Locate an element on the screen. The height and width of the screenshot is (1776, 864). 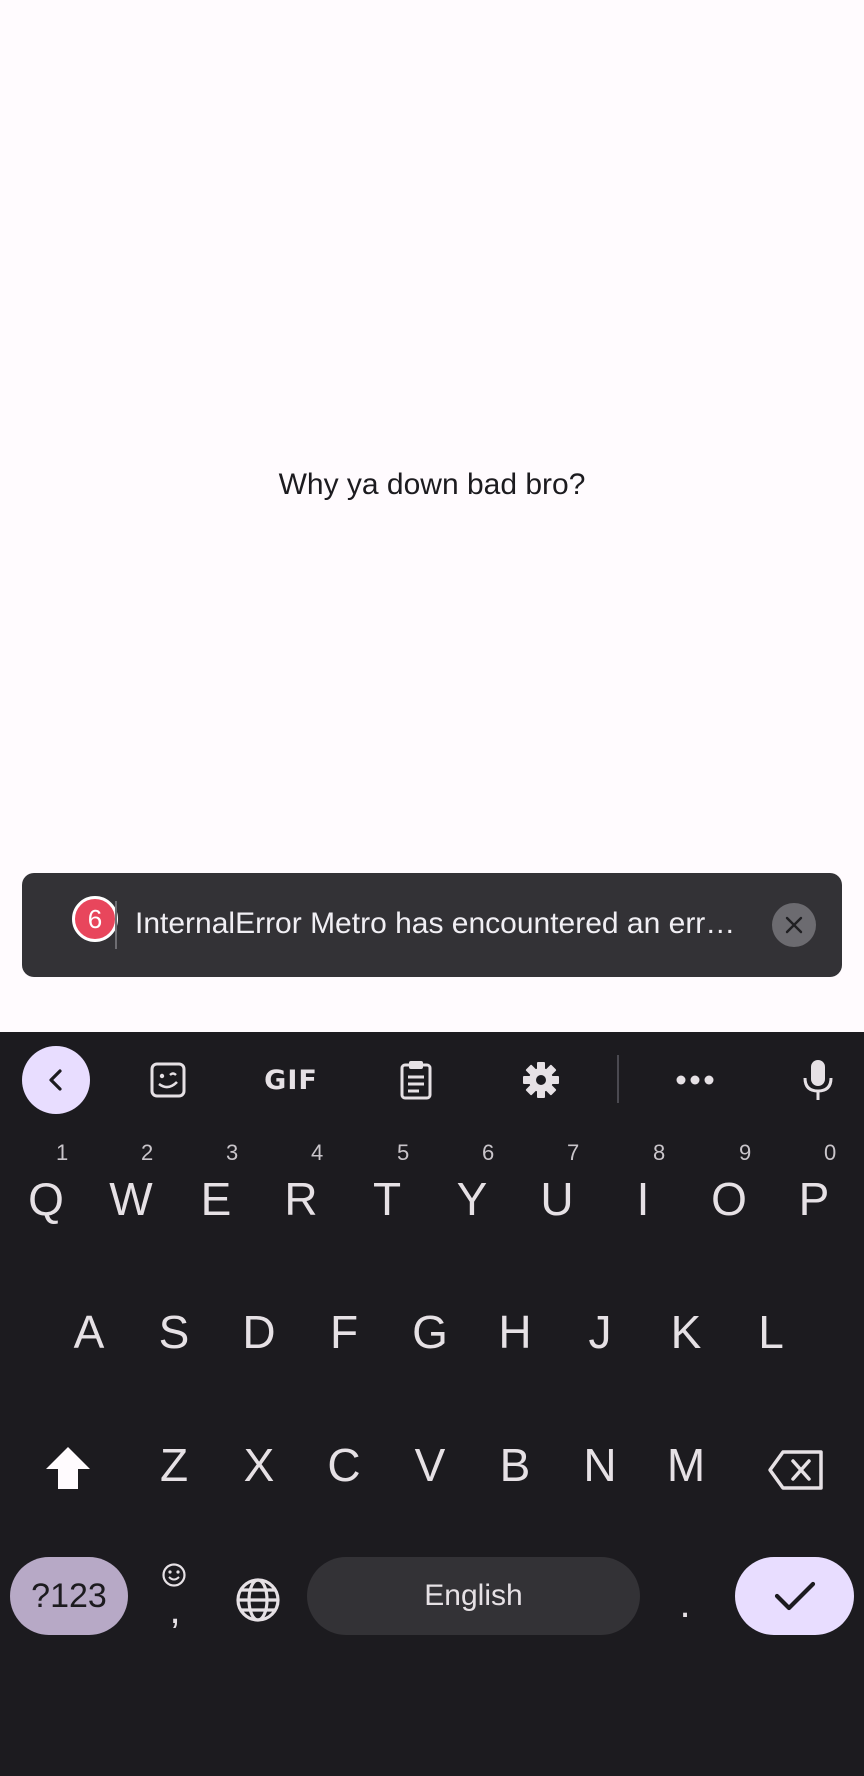
gear-icon is located at coordinates (541, 1080).